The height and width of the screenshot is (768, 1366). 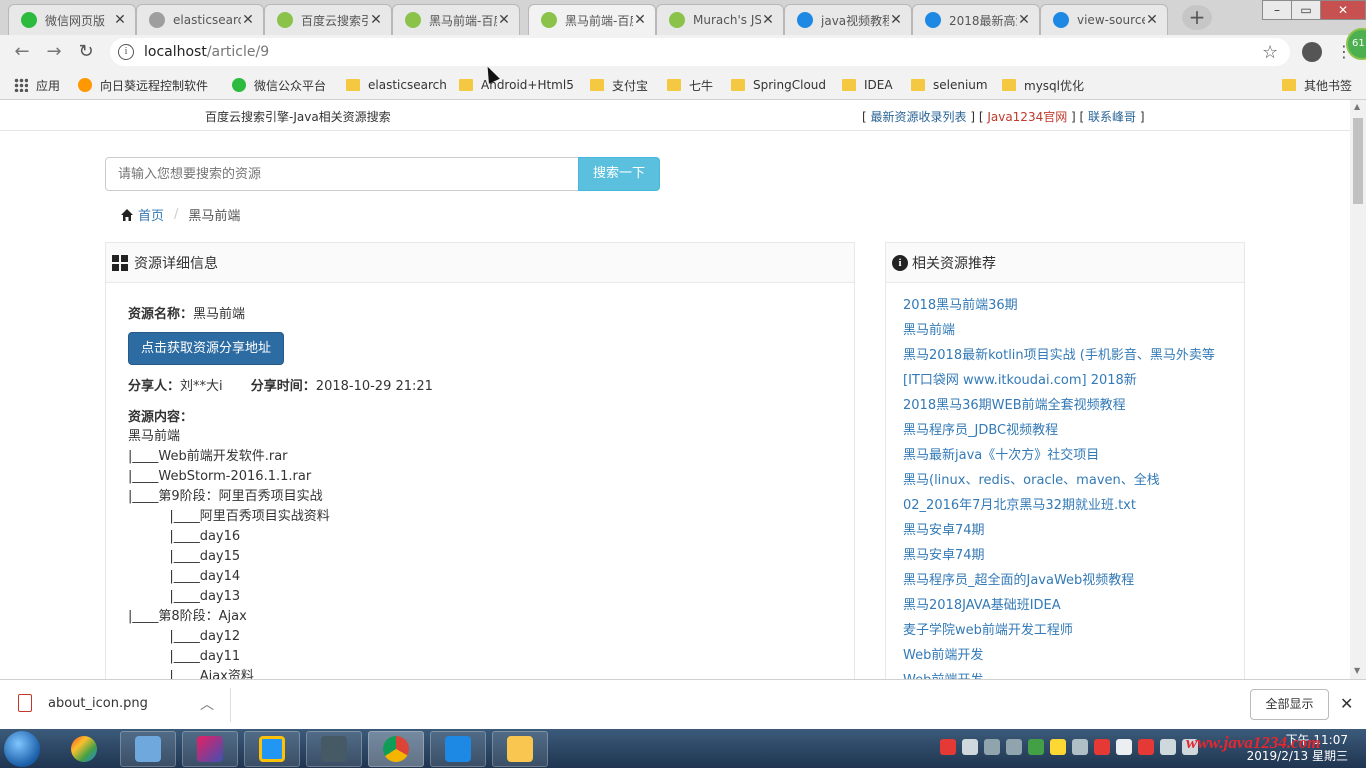 I want to click on upload-icon, so click(x=970, y=747).